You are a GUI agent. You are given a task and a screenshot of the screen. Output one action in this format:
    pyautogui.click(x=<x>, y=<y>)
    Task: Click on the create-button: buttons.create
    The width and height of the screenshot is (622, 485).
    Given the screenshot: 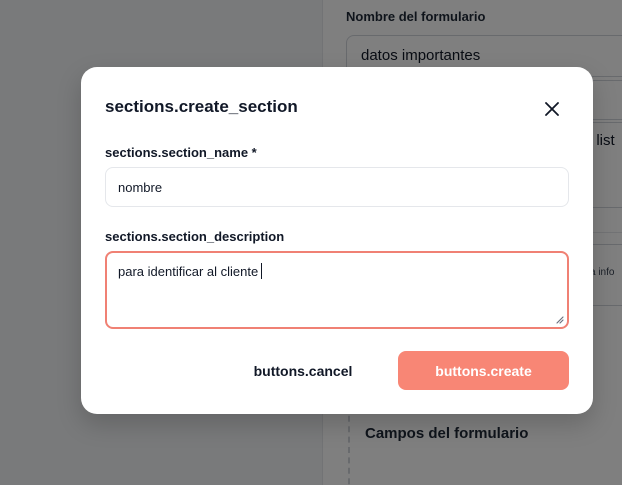 What is the action you would take?
    pyautogui.click(x=483, y=370)
    